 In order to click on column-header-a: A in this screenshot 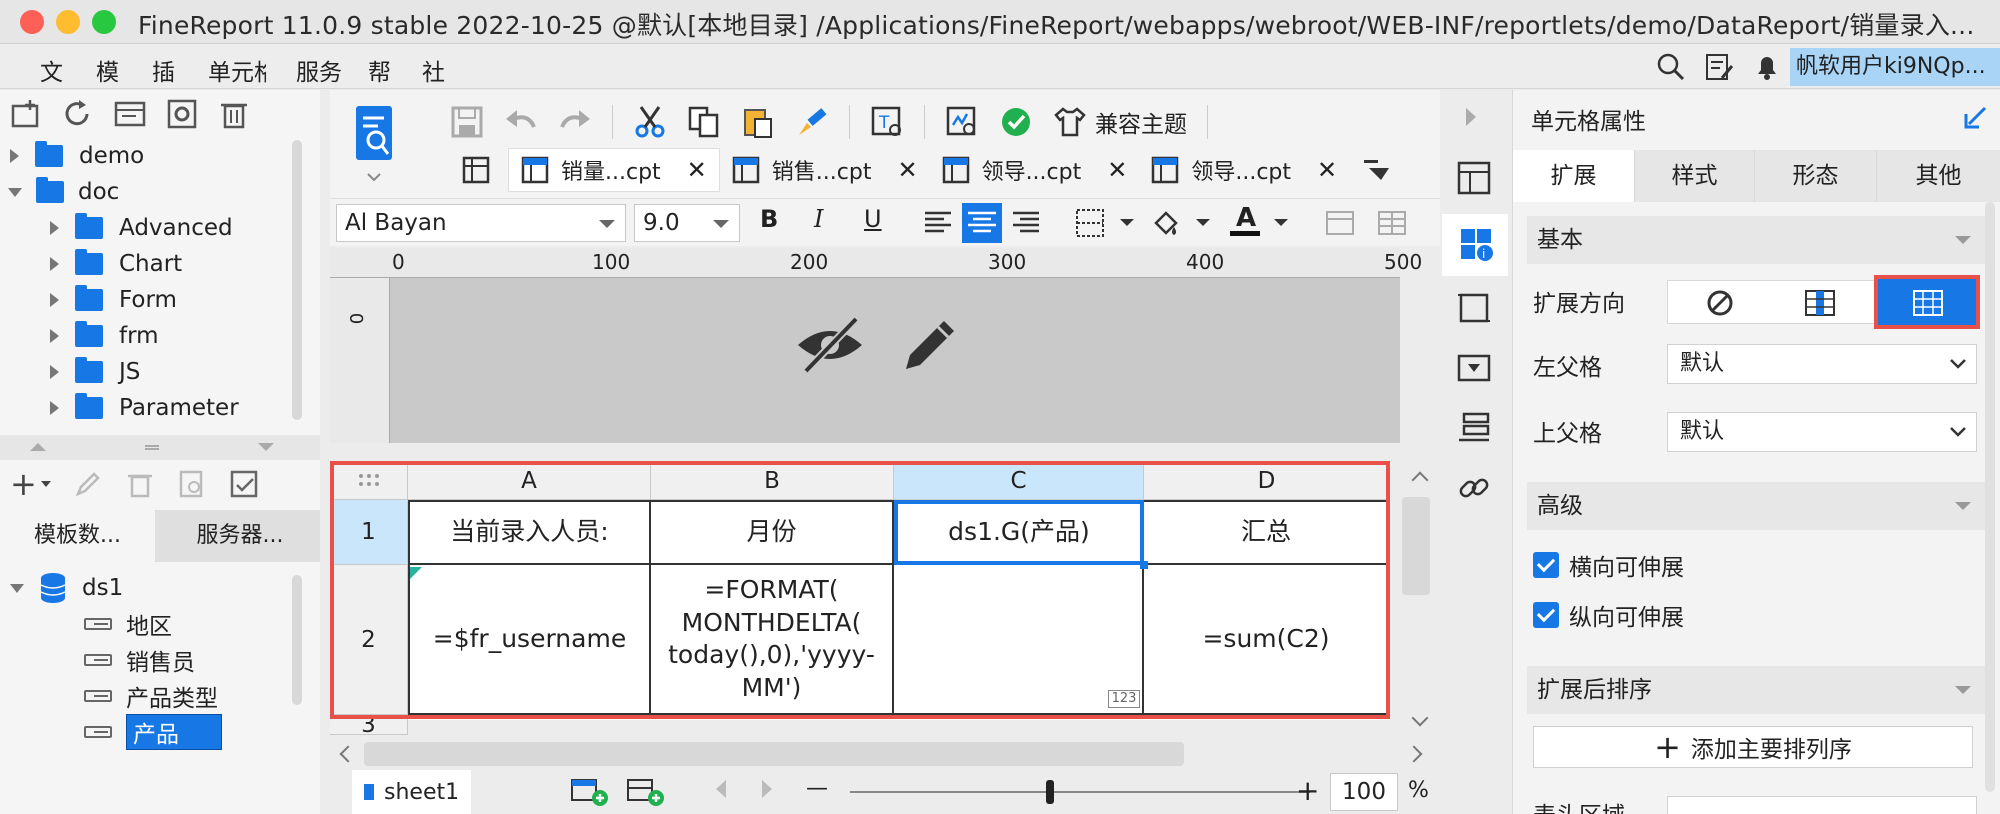, I will do `click(529, 481)`.